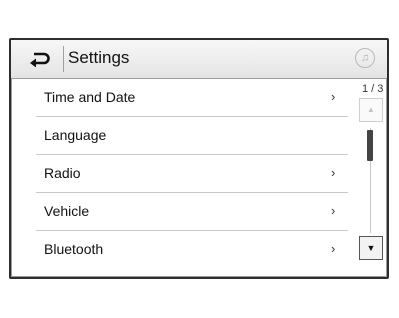  I want to click on scroll-down-button: ▼, so click(371, 248).